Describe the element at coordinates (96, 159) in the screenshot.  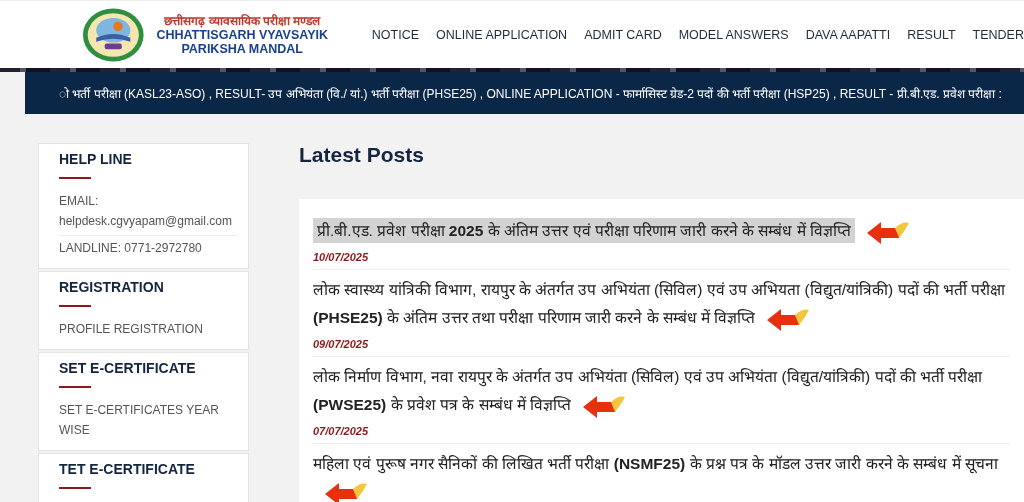
I see `card-title: HELP LINE` at that location.